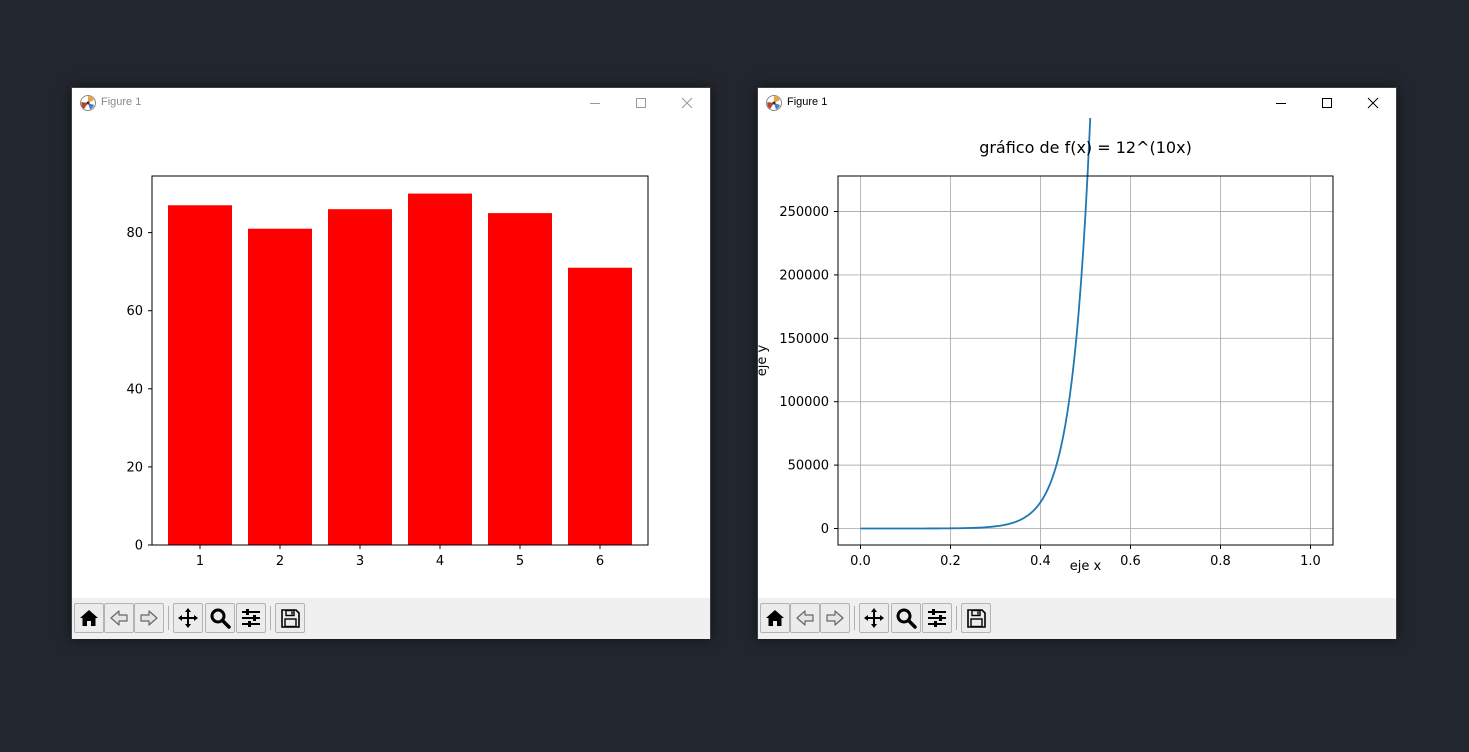  I want to click on y-tick-label: 100000, so click(804, 402).